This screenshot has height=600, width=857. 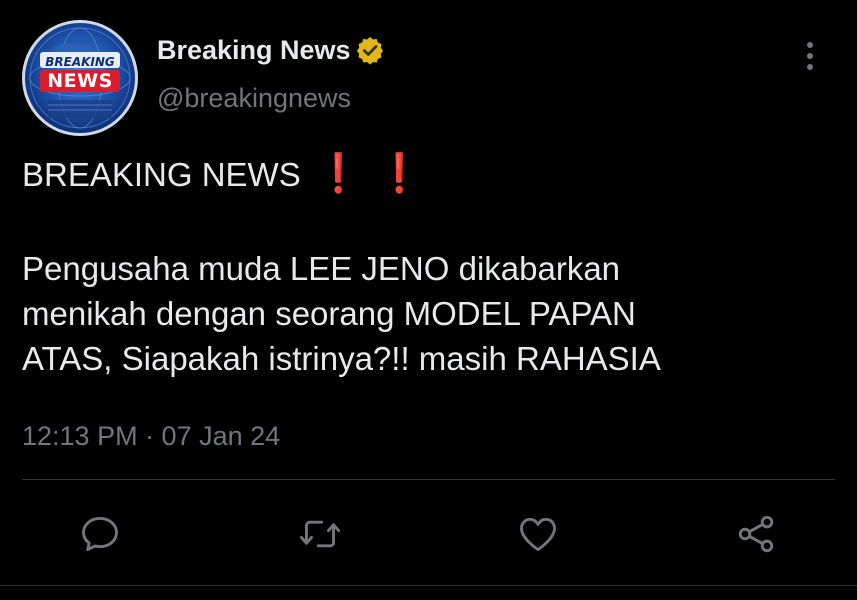 What do you see at coordinates (254, 50) in the screenshot?
I see `author-name-text: Breaking News` at bounding box center [254, 50].